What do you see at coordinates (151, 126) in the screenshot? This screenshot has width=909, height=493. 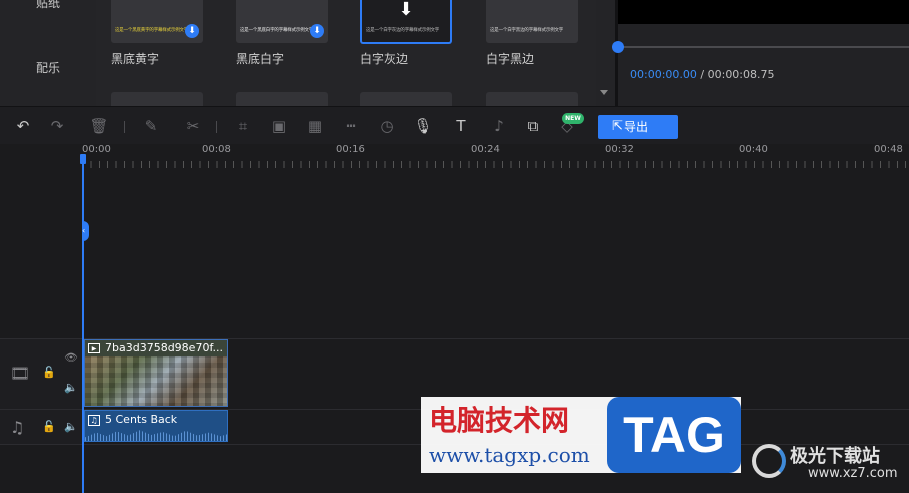 I see `edit-icon: ✎` at bounding box center [151, 126].